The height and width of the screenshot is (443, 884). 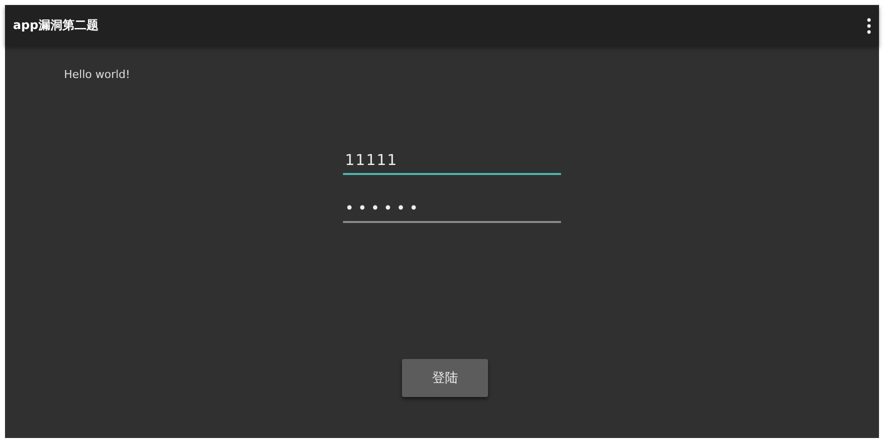 I want to click on login-button: 登陆, so click(x=445, y=378).